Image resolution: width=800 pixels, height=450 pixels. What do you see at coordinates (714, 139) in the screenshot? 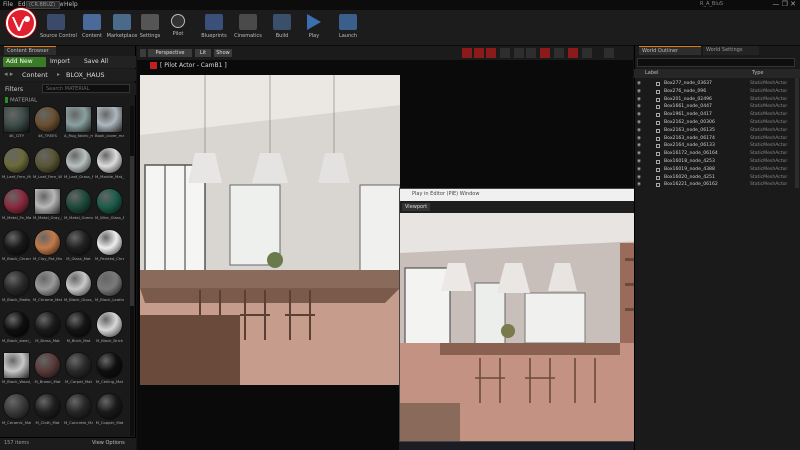
I see `outliner-row: ◉ Box2163_node_06174 StaticMeshActor` at bounding box center [714, 139].